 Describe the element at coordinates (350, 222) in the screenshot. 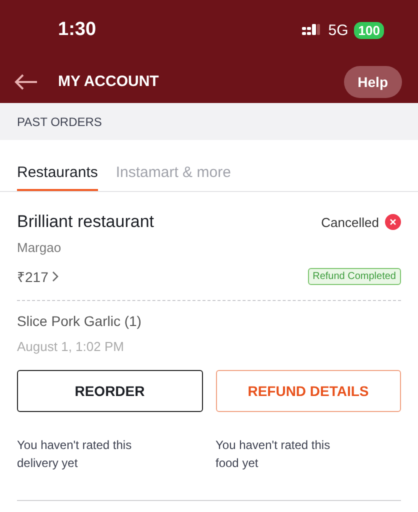

I see `order-status: Cancelled` at that location.